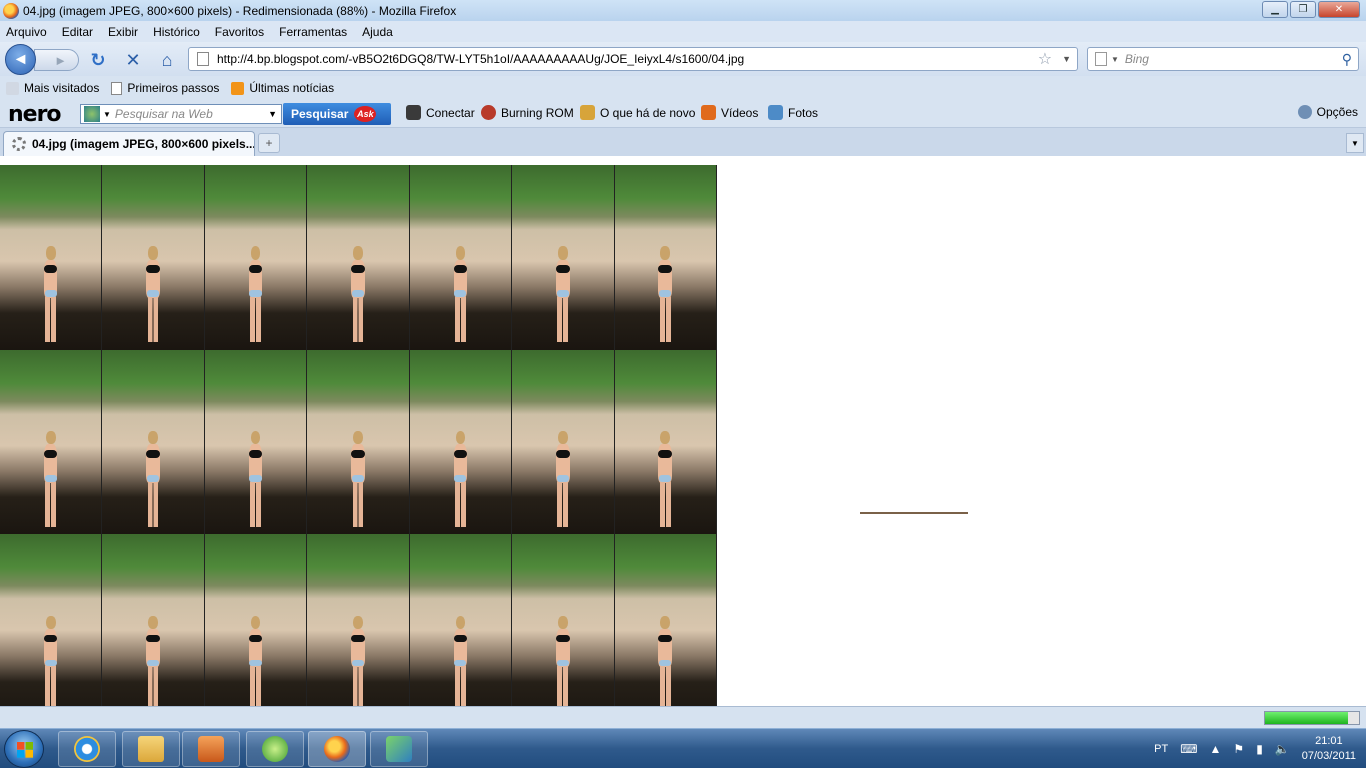 Image resolution: width=1366 pixels, height=768 pixels. I want to click on taskbar-internet-explorer, so click(87, 749).